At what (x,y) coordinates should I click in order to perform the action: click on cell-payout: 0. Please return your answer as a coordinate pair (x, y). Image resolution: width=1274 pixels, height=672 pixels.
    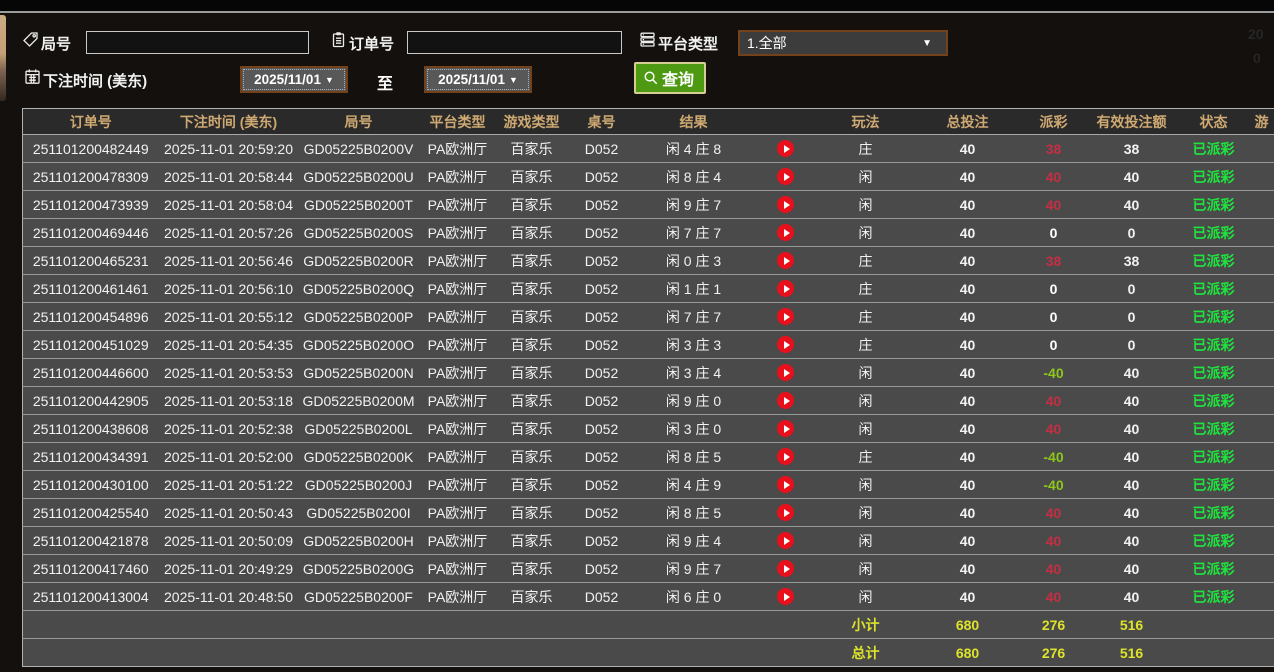
    Looking at the image, I should click on (1053, 288).